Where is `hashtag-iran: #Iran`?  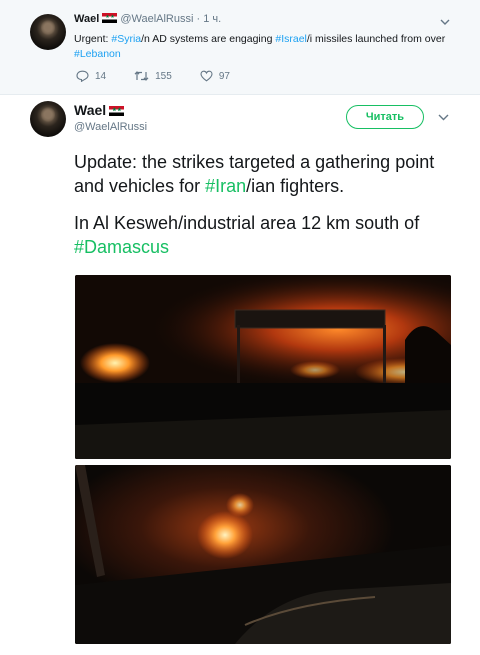 hashtag-iran: #Iran is located at coordinates (225, 186).